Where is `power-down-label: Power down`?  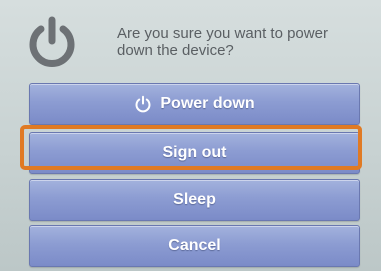
power-down-label: Power down is located at coordinates (207, 103).